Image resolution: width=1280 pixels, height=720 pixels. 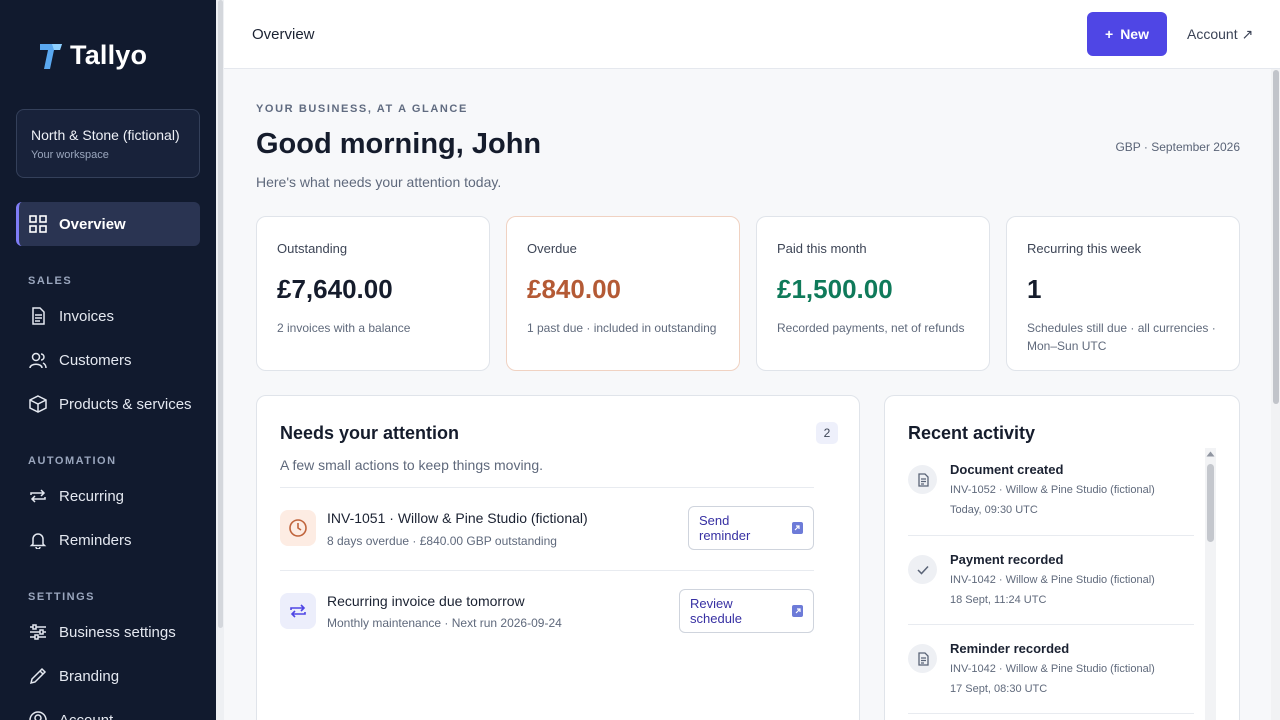 I want to click on sidebar-item-reminders: Reminders, so click(x=108, y=540).